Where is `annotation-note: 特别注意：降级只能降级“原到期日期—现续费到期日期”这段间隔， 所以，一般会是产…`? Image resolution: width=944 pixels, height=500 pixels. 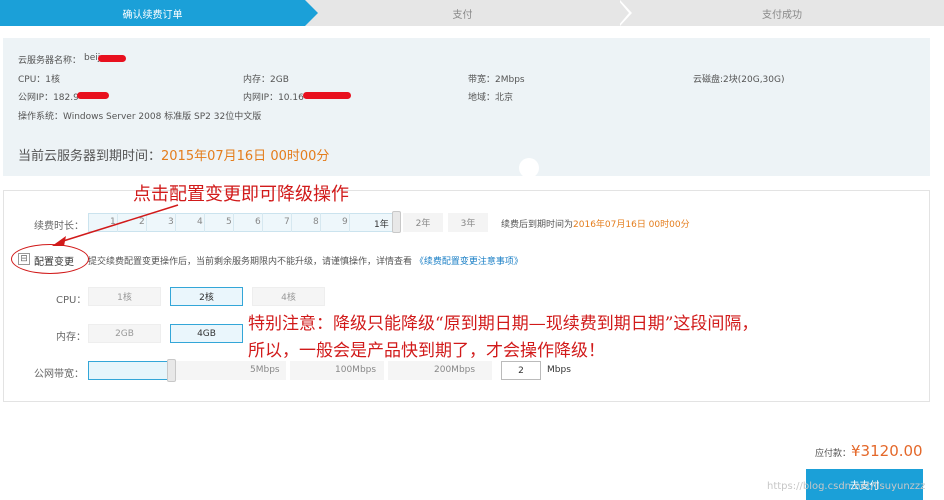 annotation-note: 特别注意：降级只能降级“原到期日期—现续费到期日期”这段间隔， 所以，一般会是产… is located at coordinates (503, 338).